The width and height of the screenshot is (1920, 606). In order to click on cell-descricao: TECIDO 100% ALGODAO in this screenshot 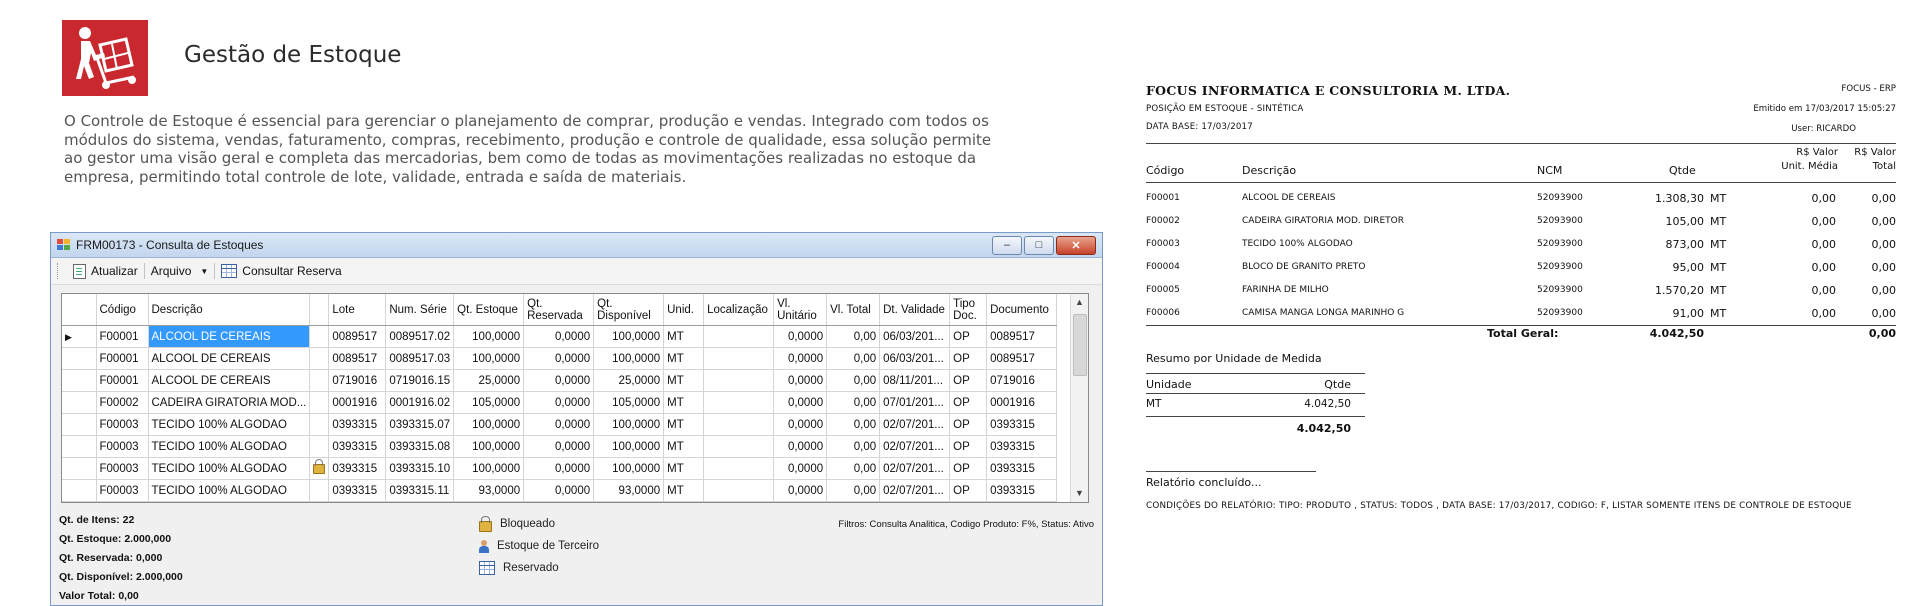, I will do `click(229, 490)`.